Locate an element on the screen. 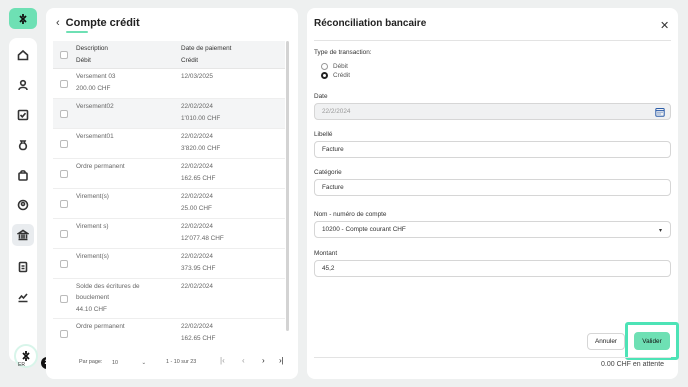  table-row: Virement s) 22/02/2024 12'077.48 CHF is located at coordinates (169, 234).